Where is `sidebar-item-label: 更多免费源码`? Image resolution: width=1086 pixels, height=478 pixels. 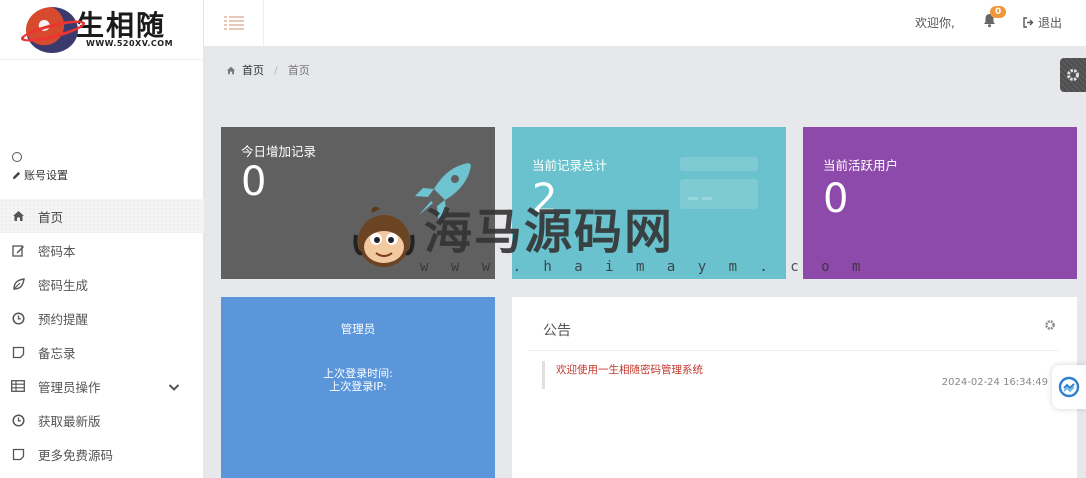 sidebar-item-label: 更多免费源码 is located at coordinates (76, 455).